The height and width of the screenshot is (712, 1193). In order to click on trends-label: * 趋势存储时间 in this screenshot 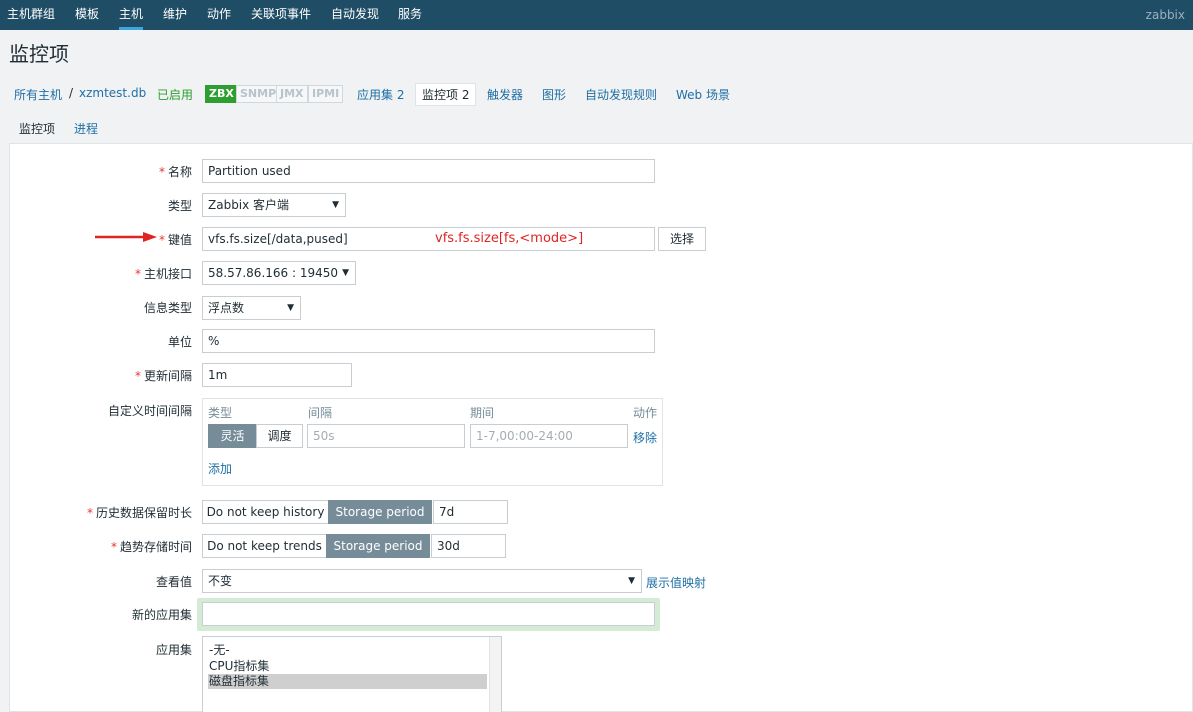, I will do `click(151, 547)`.